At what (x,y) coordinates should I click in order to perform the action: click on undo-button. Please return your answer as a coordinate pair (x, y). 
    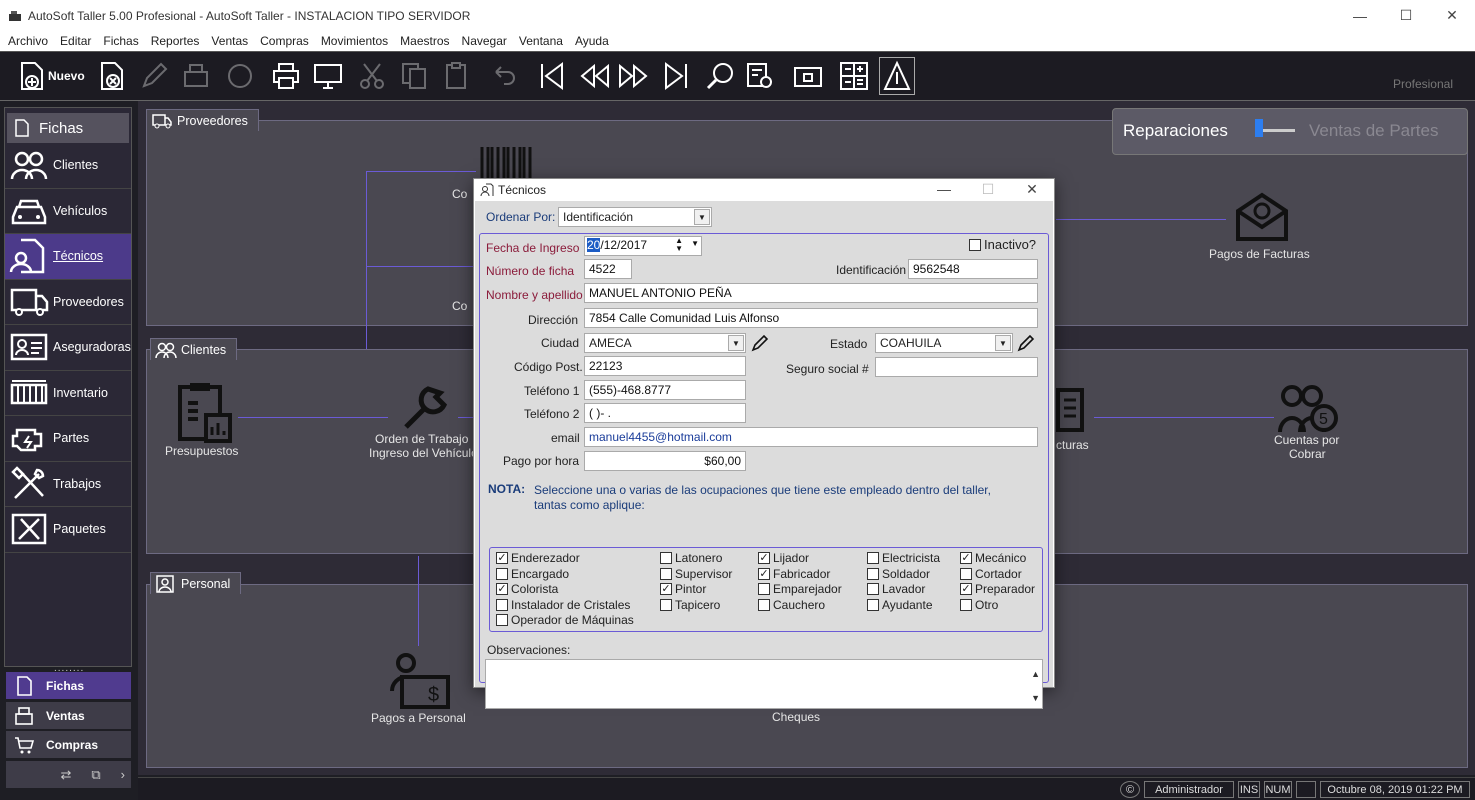
    Looking at the image, I should click on (504, 76).